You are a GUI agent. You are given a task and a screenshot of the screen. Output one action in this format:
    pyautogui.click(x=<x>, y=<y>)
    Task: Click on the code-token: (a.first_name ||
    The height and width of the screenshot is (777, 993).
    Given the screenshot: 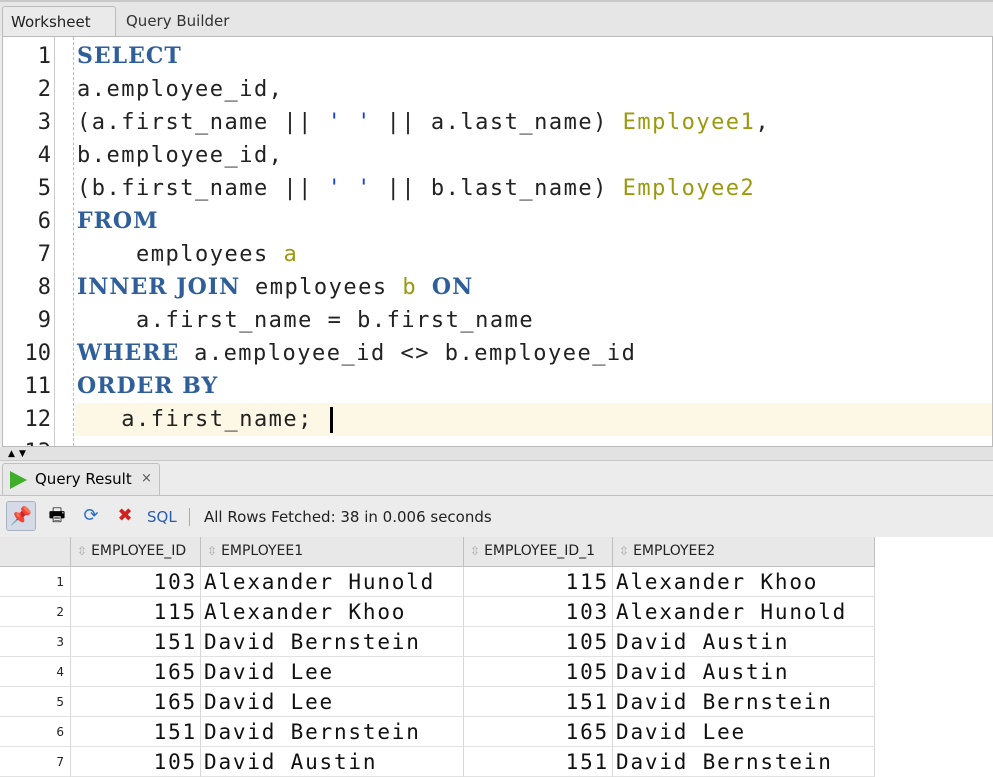 What is the action you would take?
    pyautogui.click(x=202, y=122)
    